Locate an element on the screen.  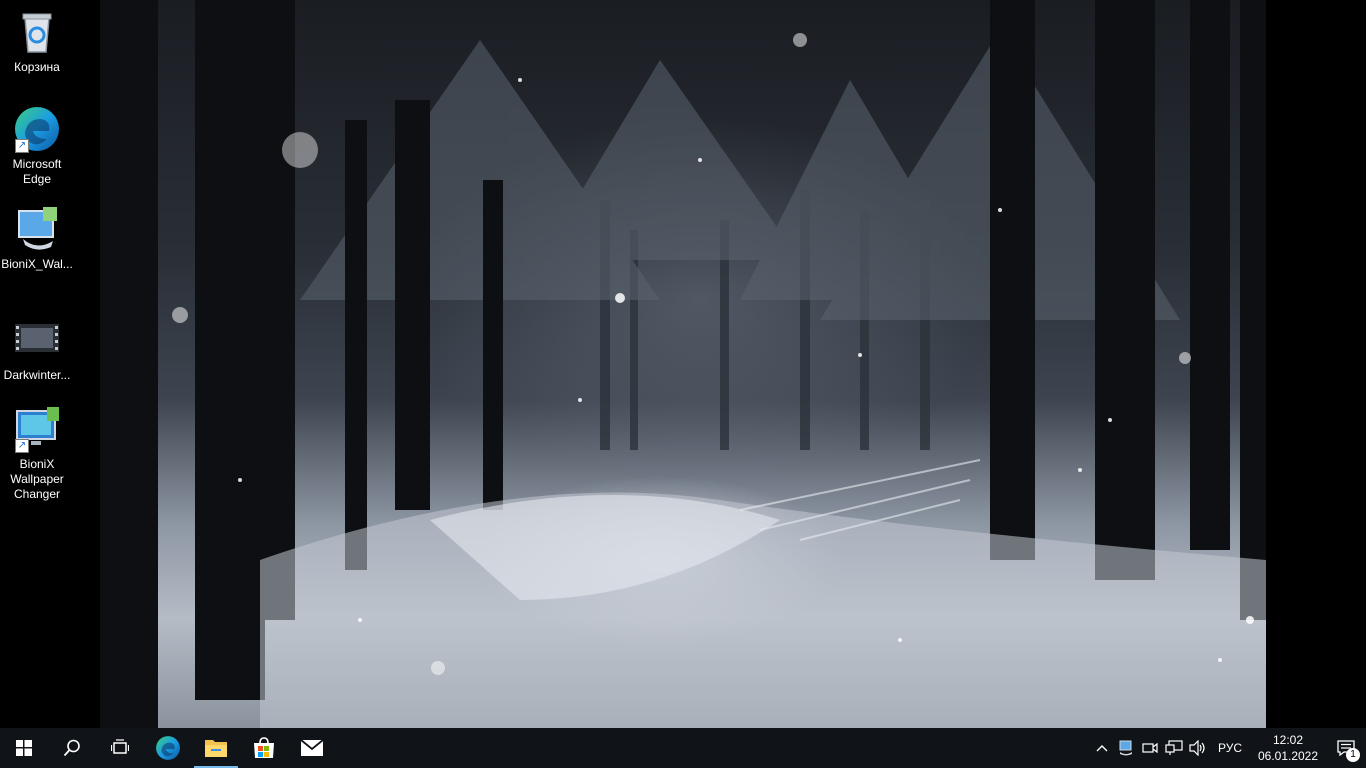
notification-count-badge: 1 is located at coordinates (1353, 755).